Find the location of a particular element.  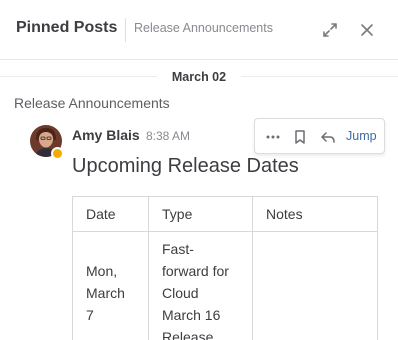

status-away-badge is located at coordinates (57, 153).